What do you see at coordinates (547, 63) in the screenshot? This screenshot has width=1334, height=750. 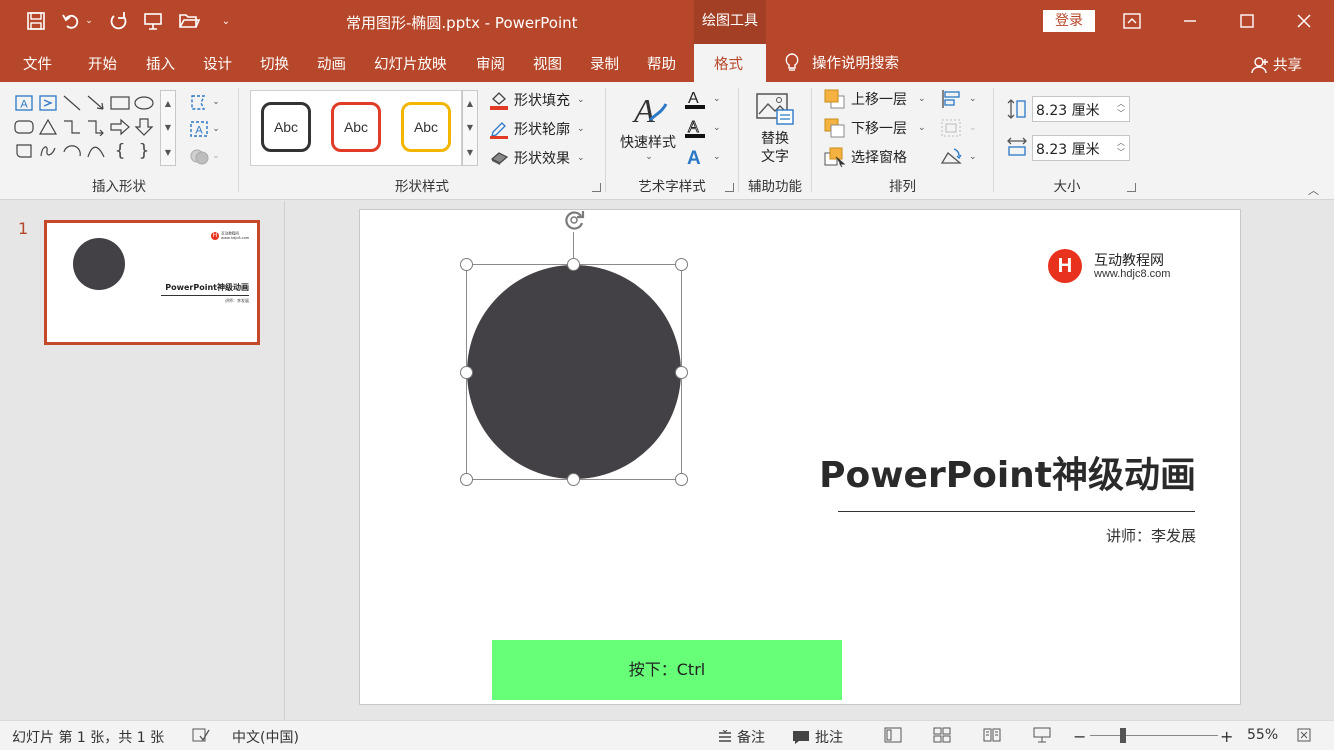 I see `tab-view: 视图` at bounding box center [547, 63].